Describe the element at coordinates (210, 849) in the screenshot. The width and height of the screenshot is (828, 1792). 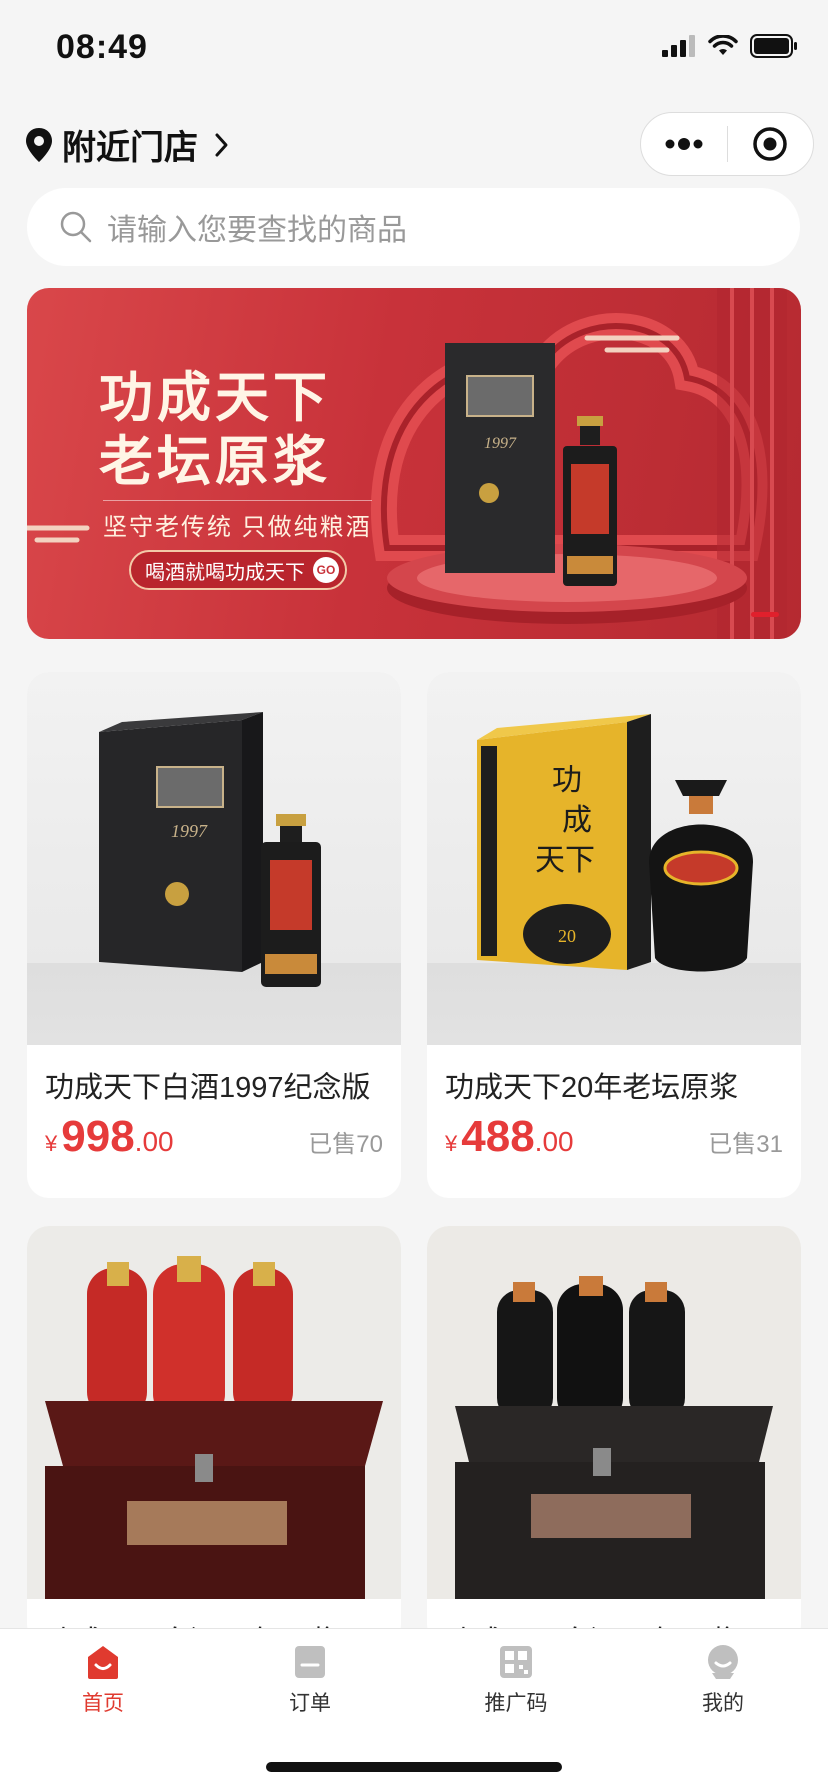
I see `product-photo-1997: 1997` at that location.